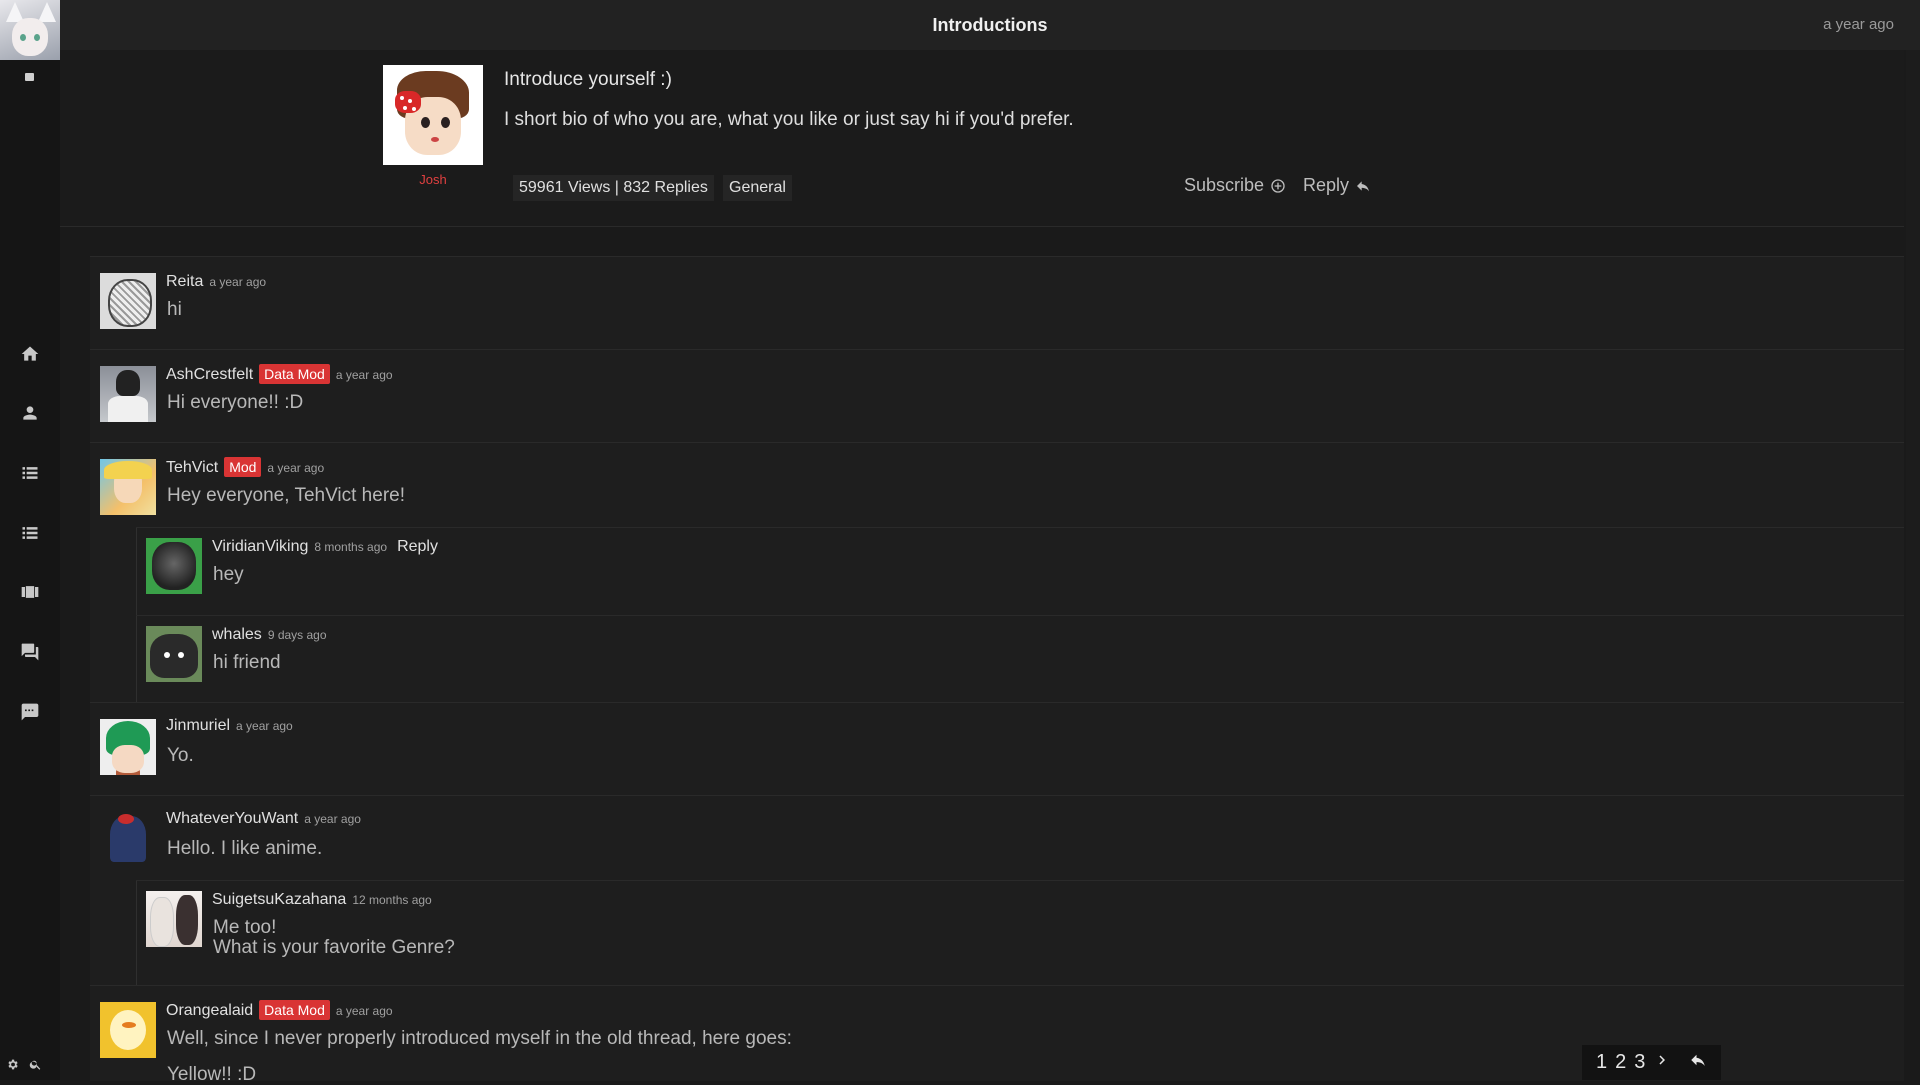  Describe the element at coordinates (192, 467) in the screenshot. I see `comment-author: TehVict` at that location.